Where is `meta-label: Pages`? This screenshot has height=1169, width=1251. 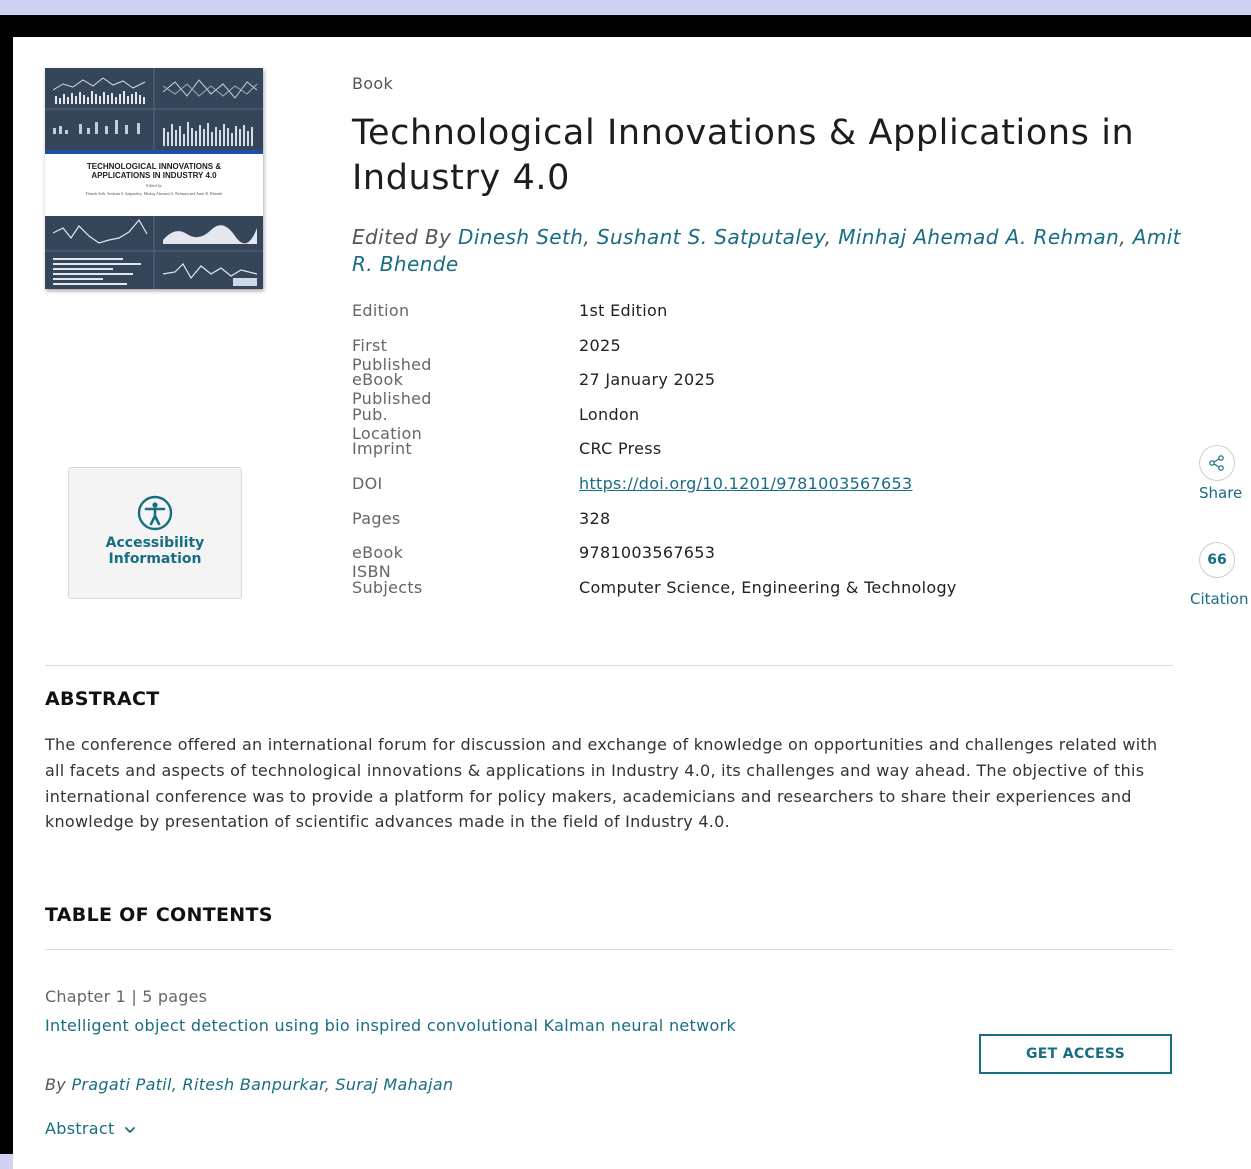 meta-label: Pages is located at coordinates (376, 518).